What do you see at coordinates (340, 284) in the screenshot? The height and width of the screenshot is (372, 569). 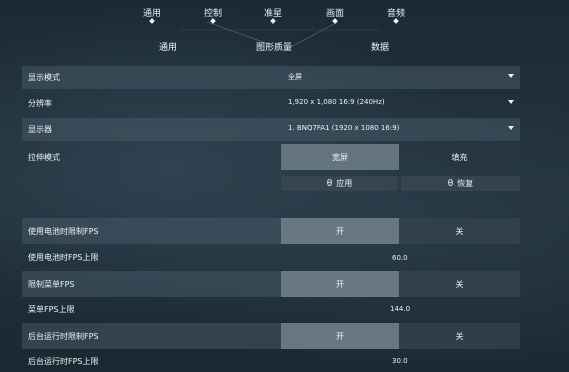 I see `menu-limit-fps-on: 开` at bounding box center [340, 284].